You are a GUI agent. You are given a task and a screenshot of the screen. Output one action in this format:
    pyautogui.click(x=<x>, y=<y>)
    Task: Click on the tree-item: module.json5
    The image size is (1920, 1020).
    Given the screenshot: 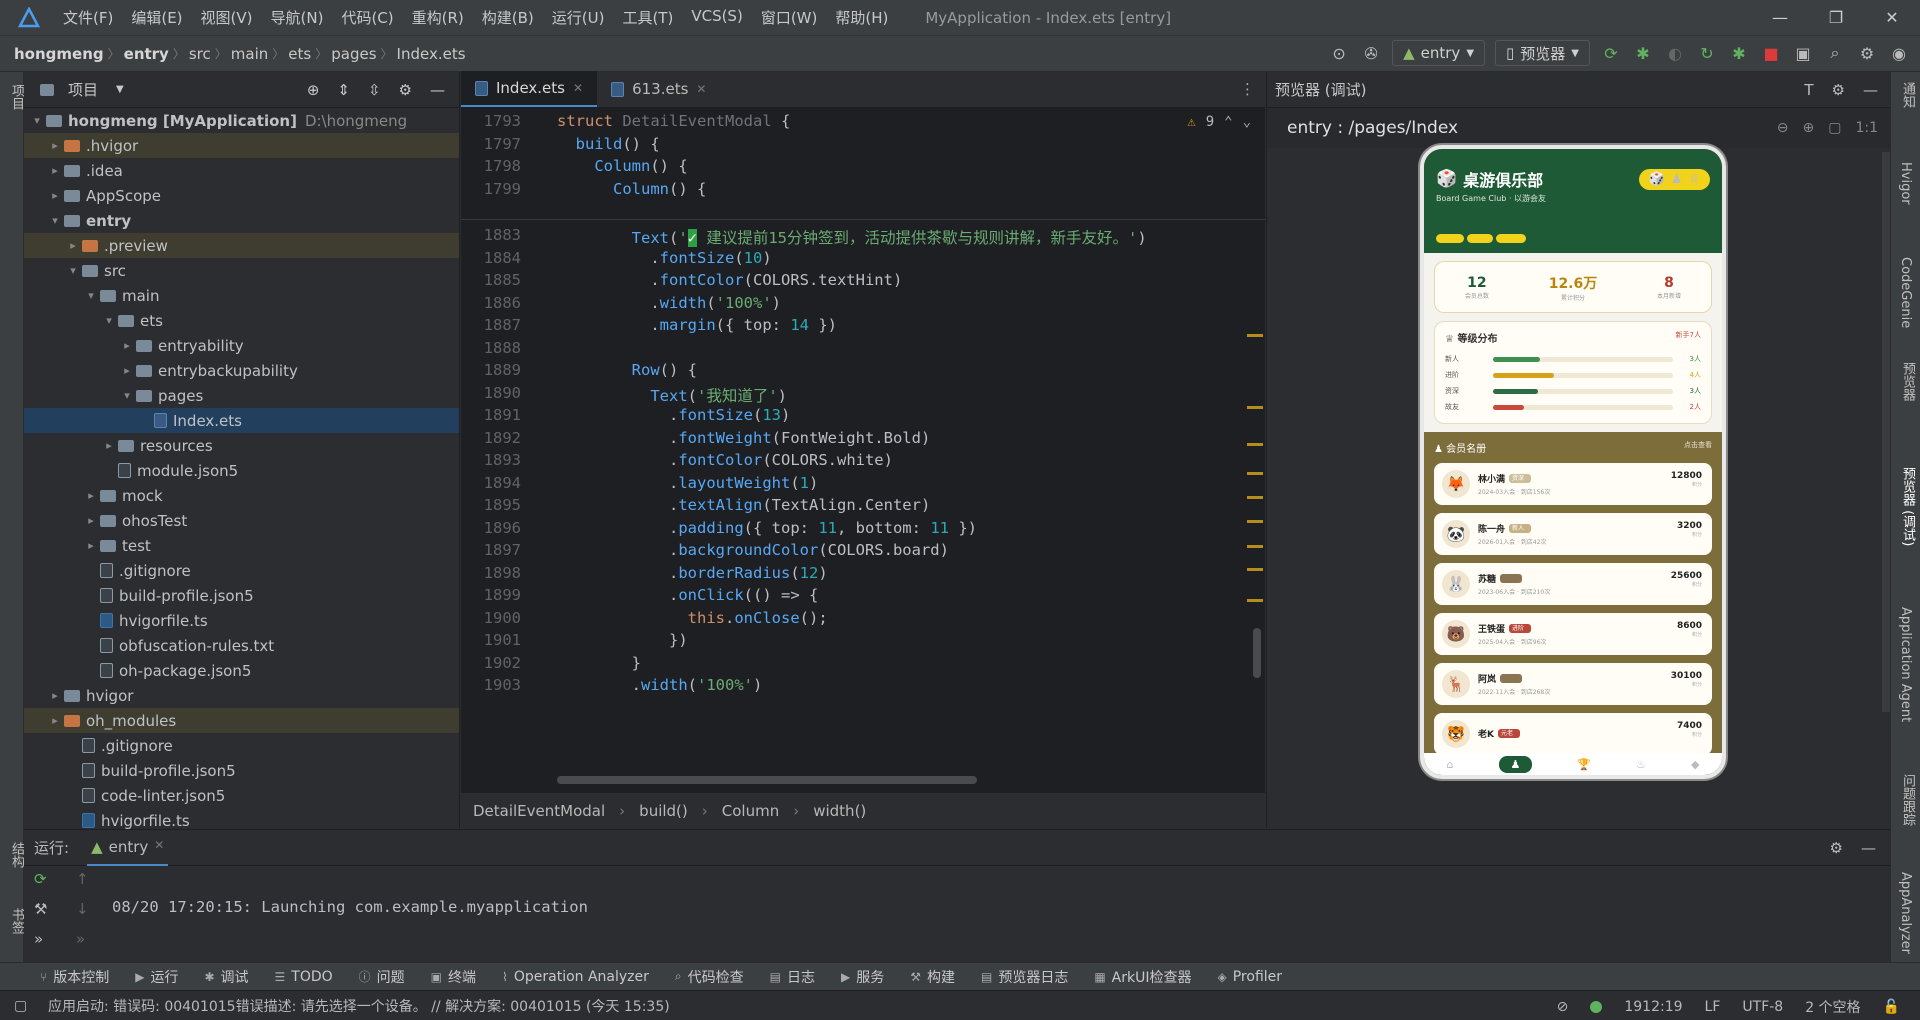 What is the action you would take?
    pyautogui.click(x=241, y=470)
    